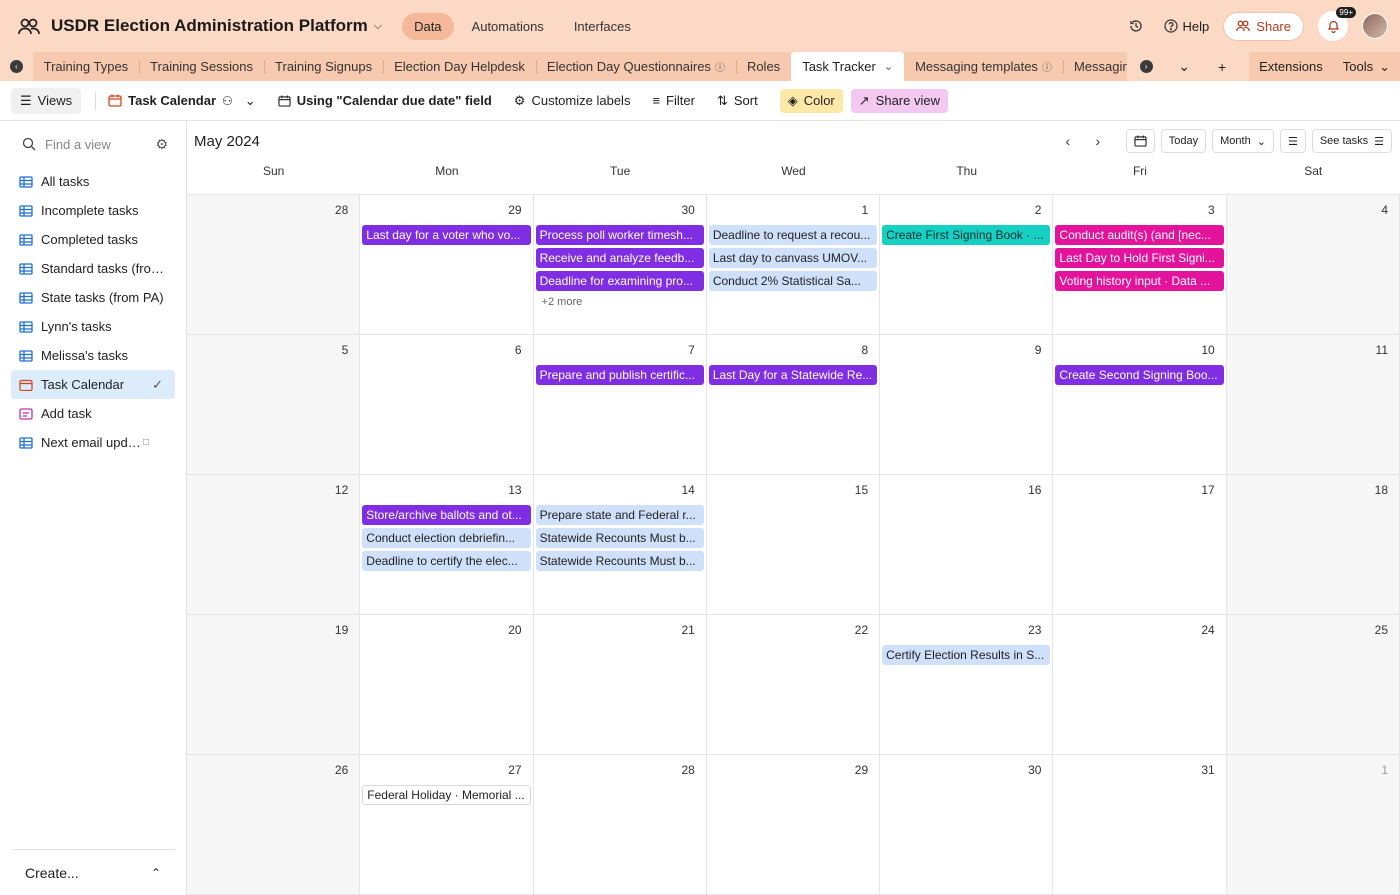 This screenshot has height=895, width=1400. Describe the element at coordinates (1183, 141) in the screenshot. I see `today-button: Today` at that location.